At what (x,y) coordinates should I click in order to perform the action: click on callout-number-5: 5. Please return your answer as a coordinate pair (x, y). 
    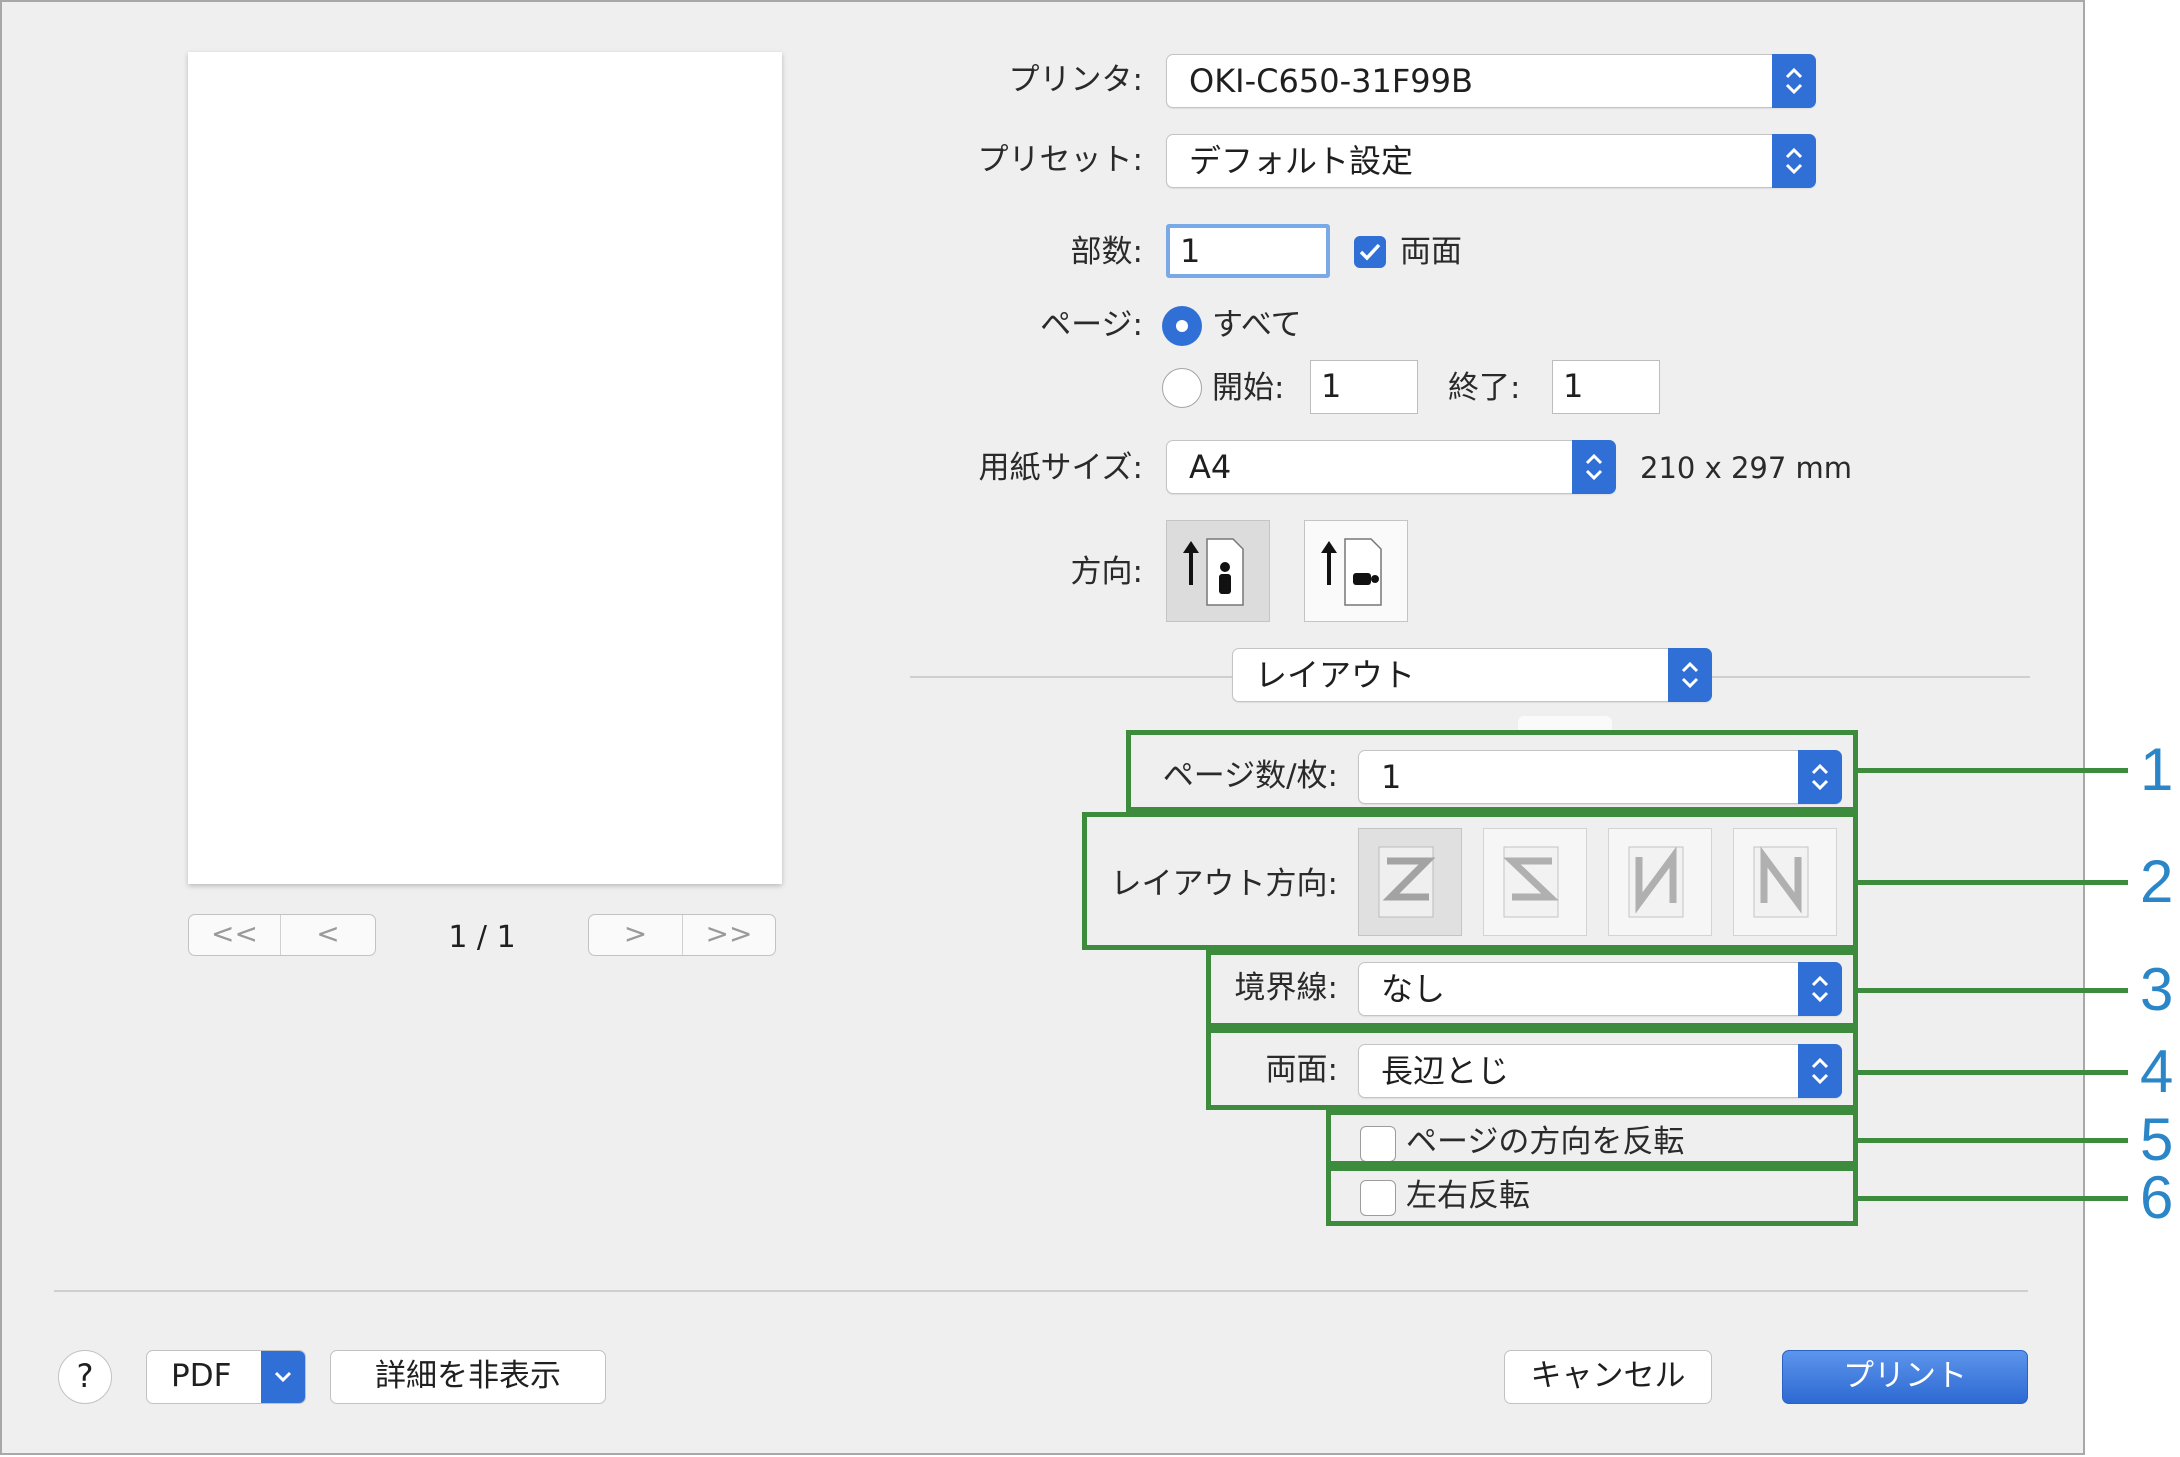
    Looking at the image, I should click on (2157, 1139).